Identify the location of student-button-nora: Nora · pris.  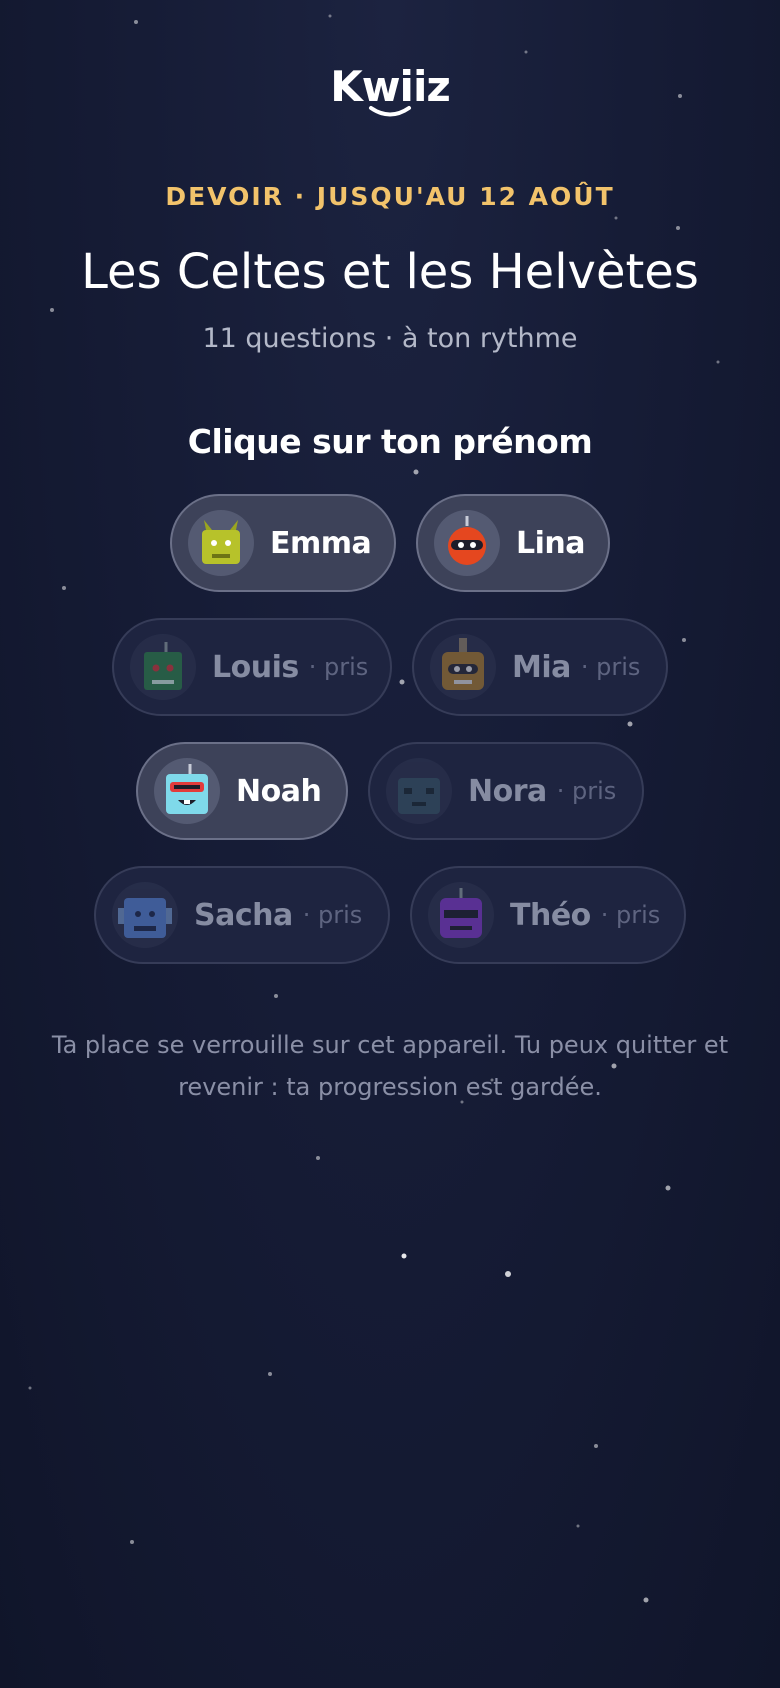
(506, 791).